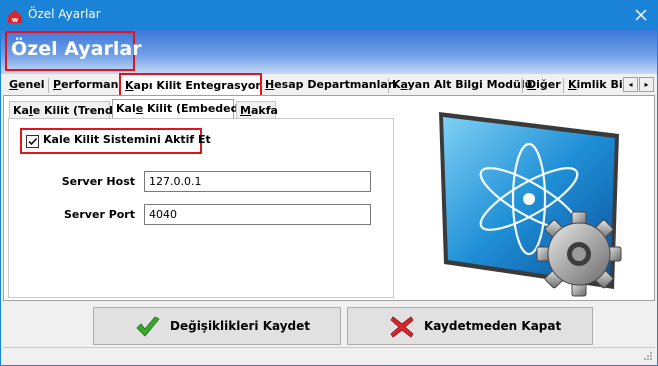  I want to click on server-host-input: 127.0.0.1, so click(257, 181).